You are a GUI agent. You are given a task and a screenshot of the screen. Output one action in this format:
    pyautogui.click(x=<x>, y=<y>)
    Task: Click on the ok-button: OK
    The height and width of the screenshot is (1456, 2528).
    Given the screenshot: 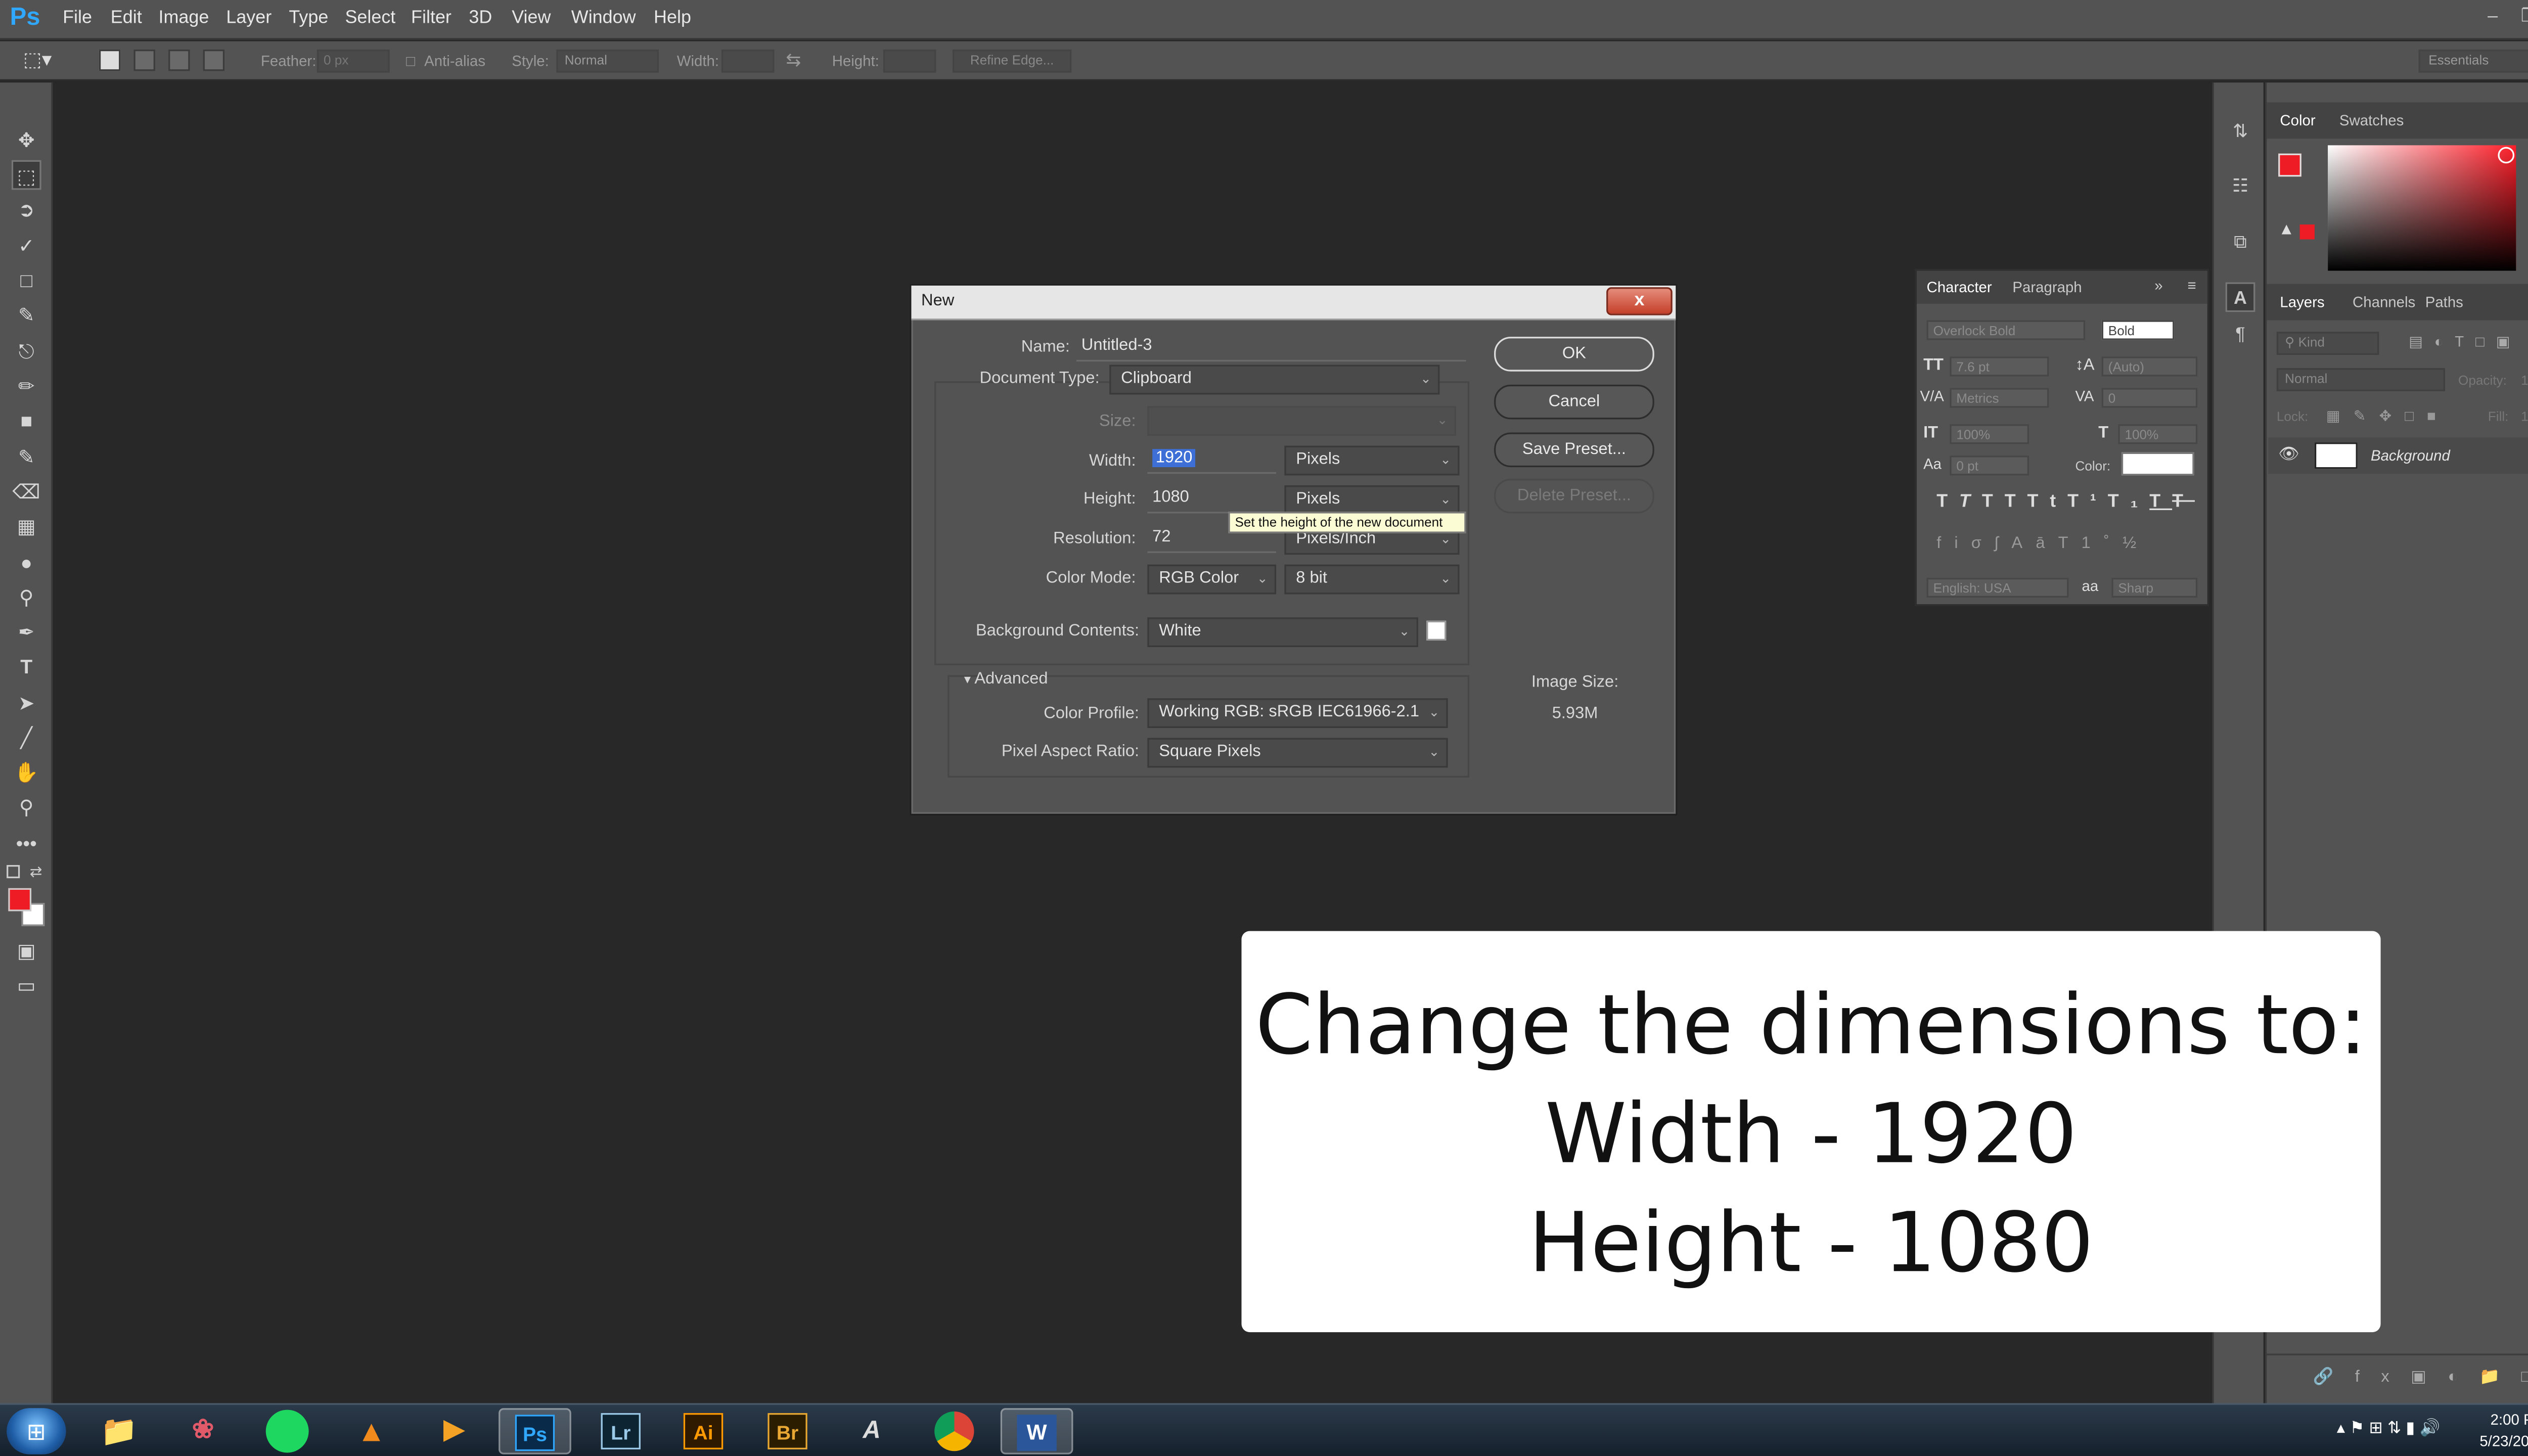 What is the action you would take?
    pyautogui.click(x=1574, y=354)
    